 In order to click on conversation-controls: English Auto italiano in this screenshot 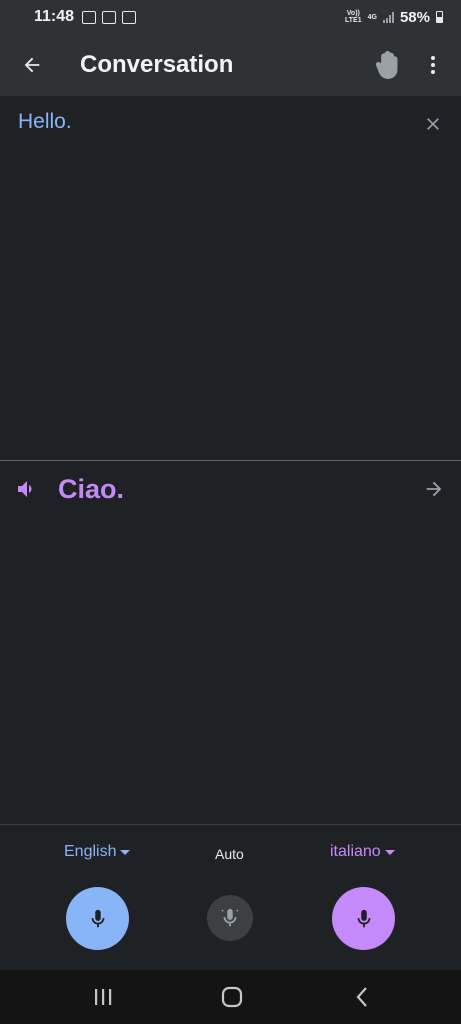, I will do `click(230, 897)`.